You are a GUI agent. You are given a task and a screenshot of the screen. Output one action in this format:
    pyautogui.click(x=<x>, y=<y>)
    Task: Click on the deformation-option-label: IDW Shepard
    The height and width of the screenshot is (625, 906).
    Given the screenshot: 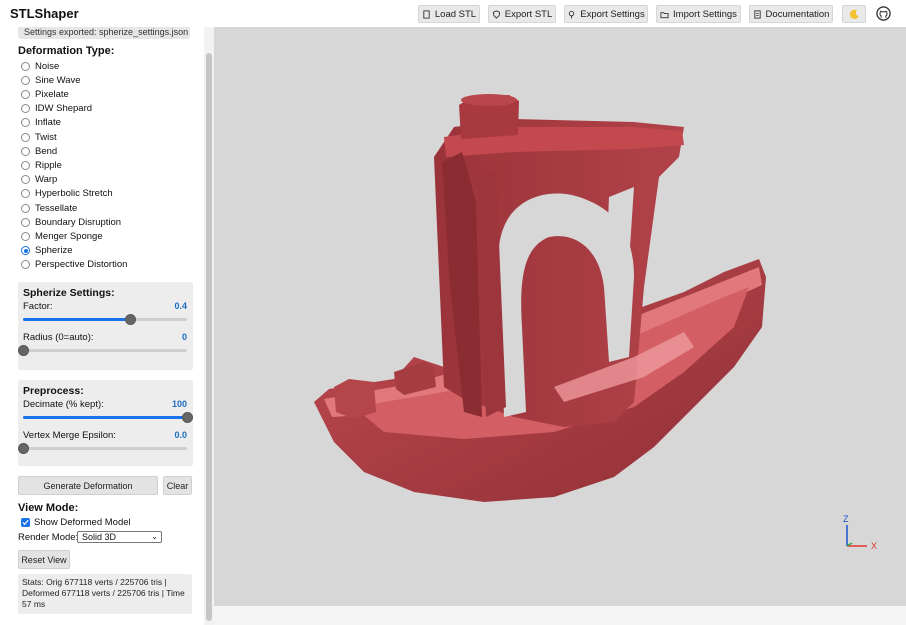 What is the action you would take?
    pyautogui.click(x=64, y=109)
    